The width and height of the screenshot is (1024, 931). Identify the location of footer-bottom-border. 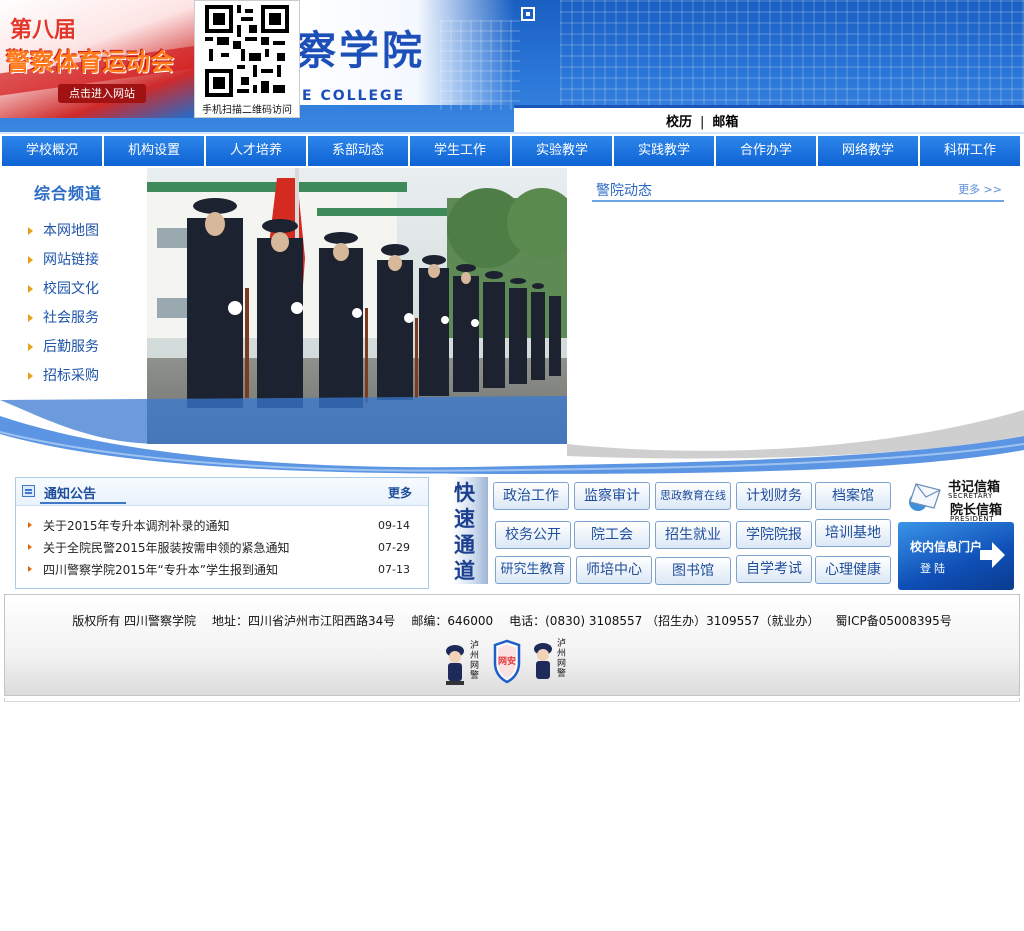
(512, 700).